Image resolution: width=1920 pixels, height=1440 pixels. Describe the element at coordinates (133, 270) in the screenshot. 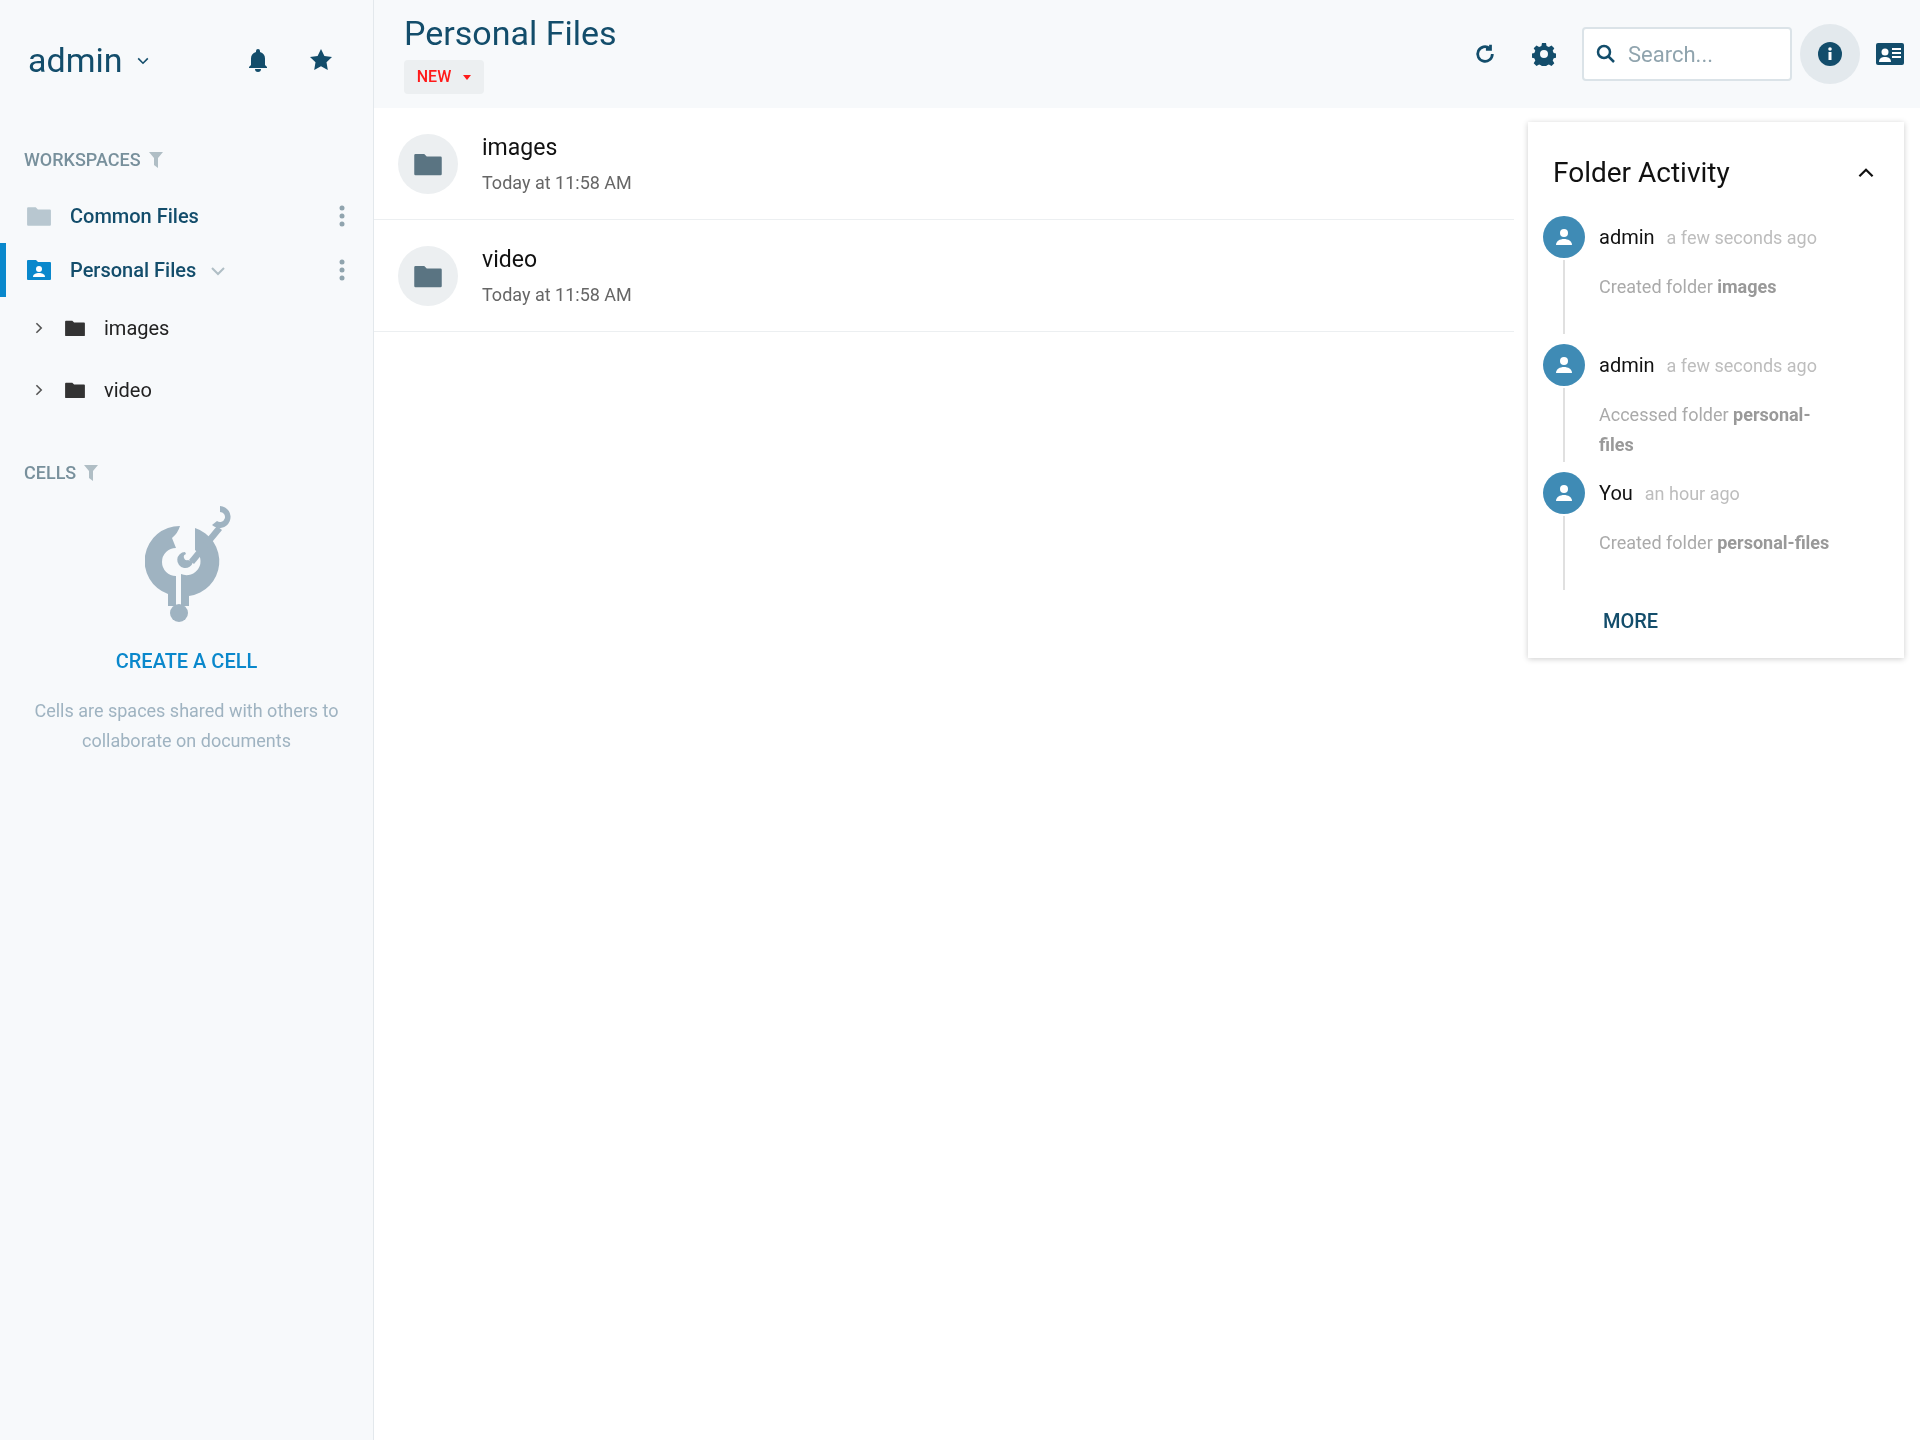

I see `workspace-label: Personal Files` at that location.